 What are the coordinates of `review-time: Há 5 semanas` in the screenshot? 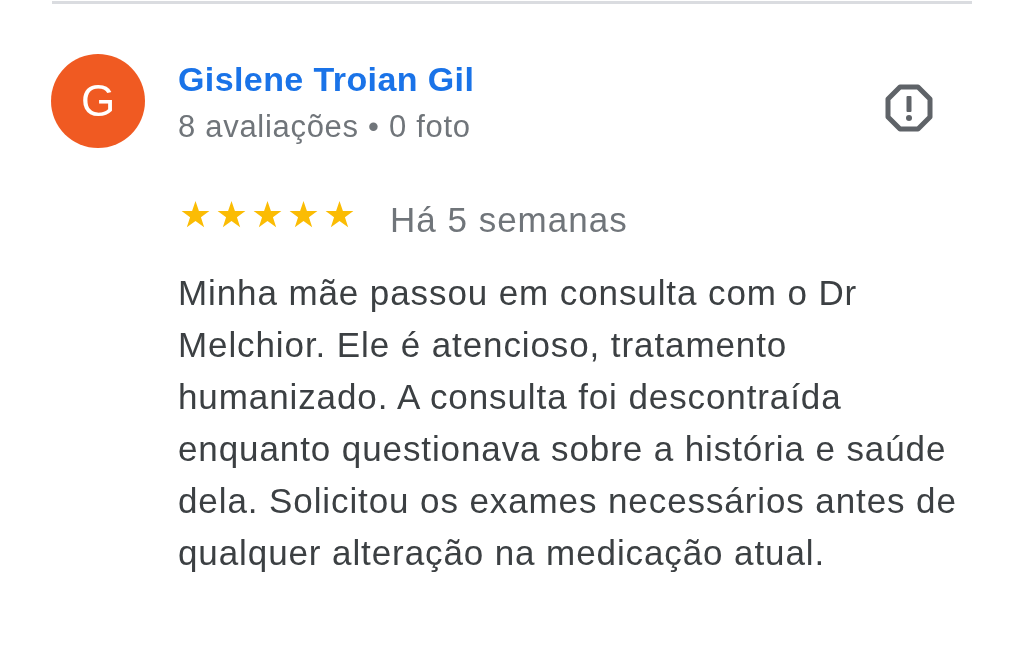 It's located at (509, 220).